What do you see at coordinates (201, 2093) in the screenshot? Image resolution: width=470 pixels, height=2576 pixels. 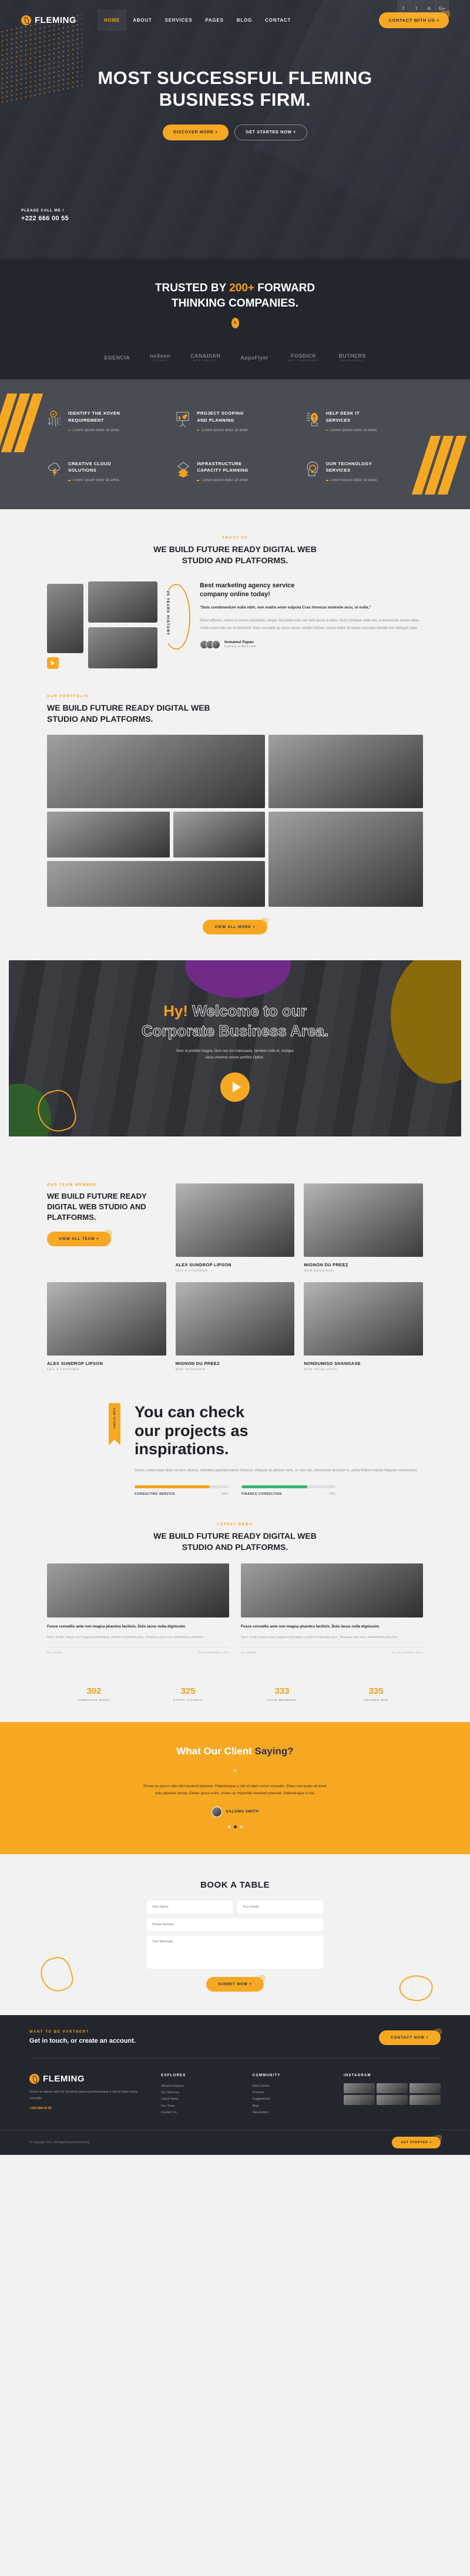 I see `footer-link: Our Services` at bounding box center [201, 2093].